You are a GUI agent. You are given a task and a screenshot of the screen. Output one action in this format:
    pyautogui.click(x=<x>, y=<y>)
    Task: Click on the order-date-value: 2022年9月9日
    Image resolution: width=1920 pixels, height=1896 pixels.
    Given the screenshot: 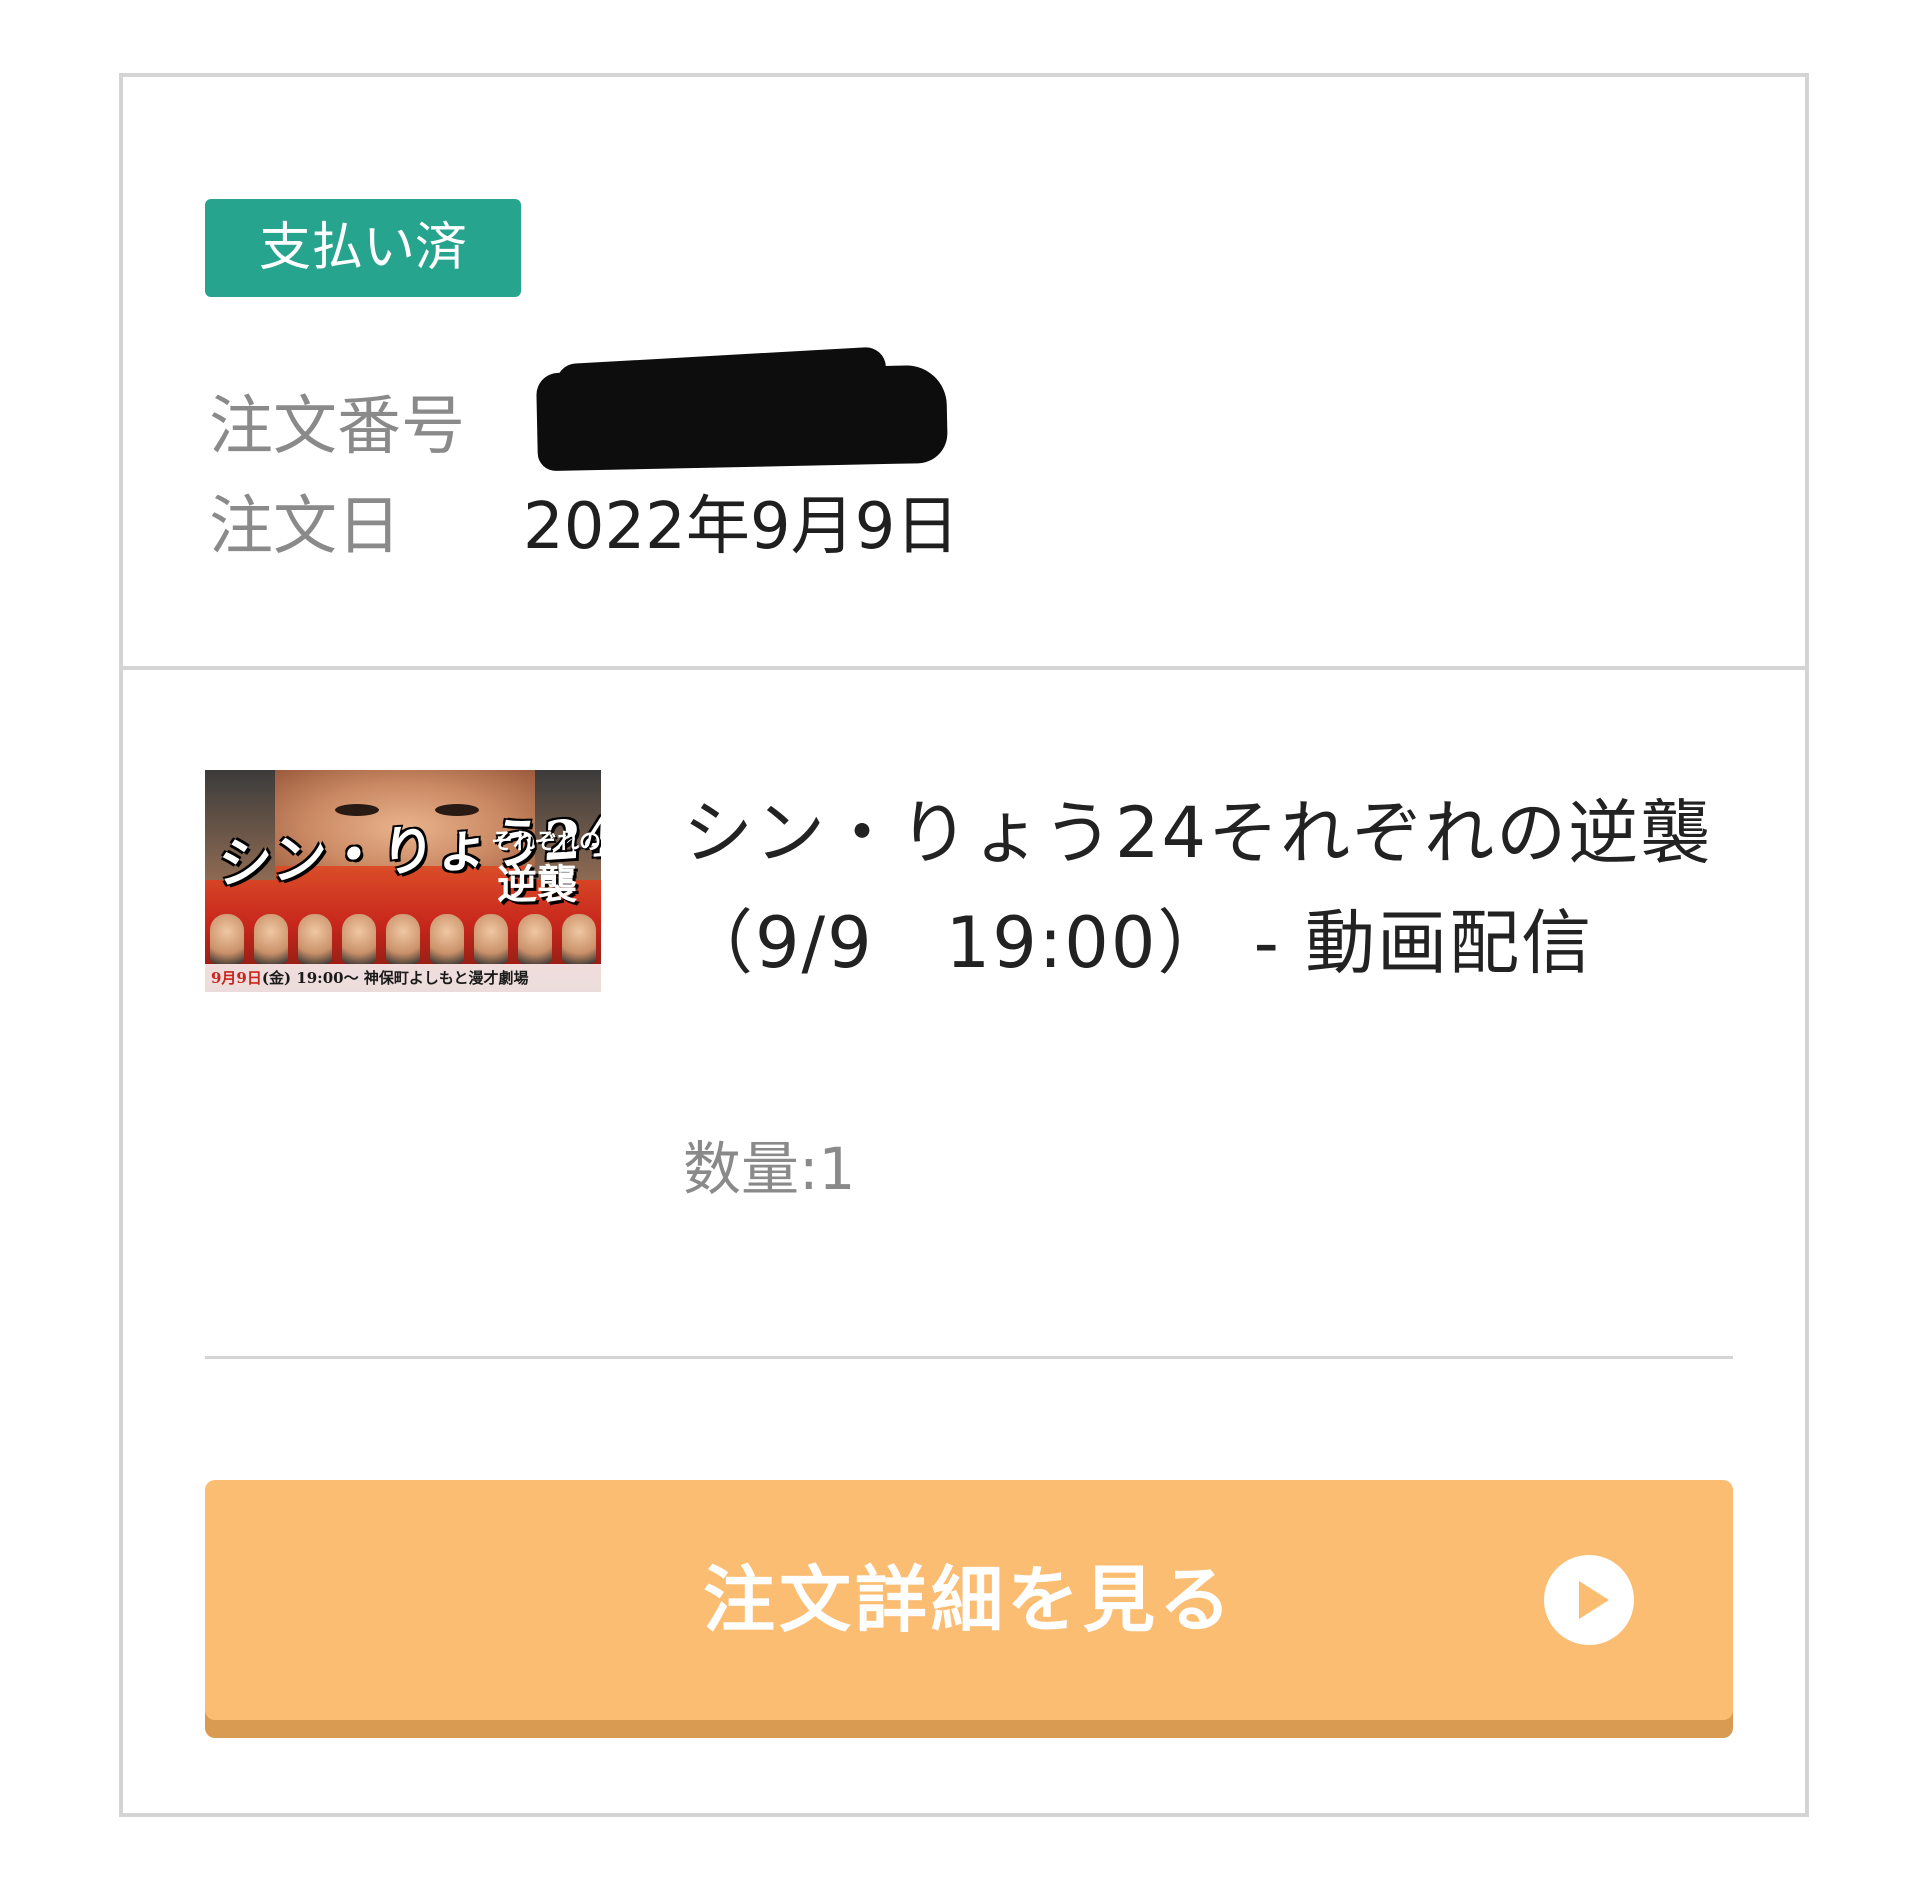 What is the action you would take?
    pyautogui.click(x=741, y=527)
    